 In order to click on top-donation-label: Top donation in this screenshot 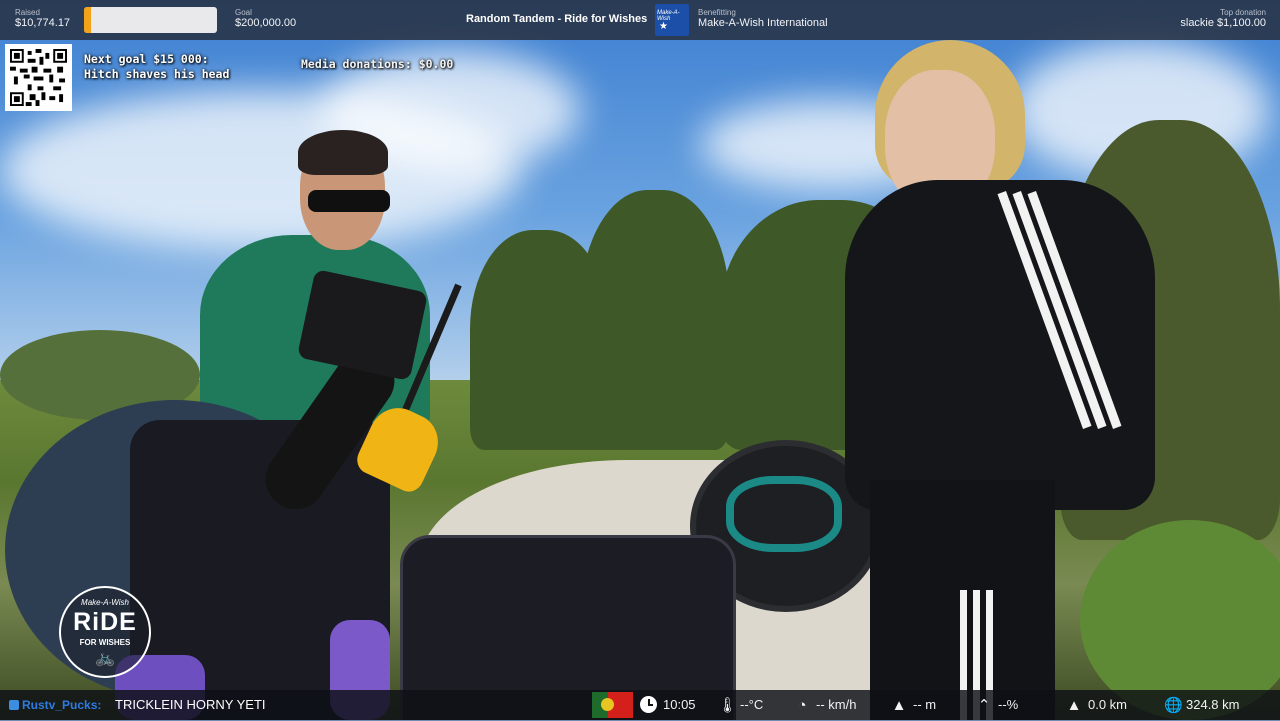, I will do `click(1243, 12)`.